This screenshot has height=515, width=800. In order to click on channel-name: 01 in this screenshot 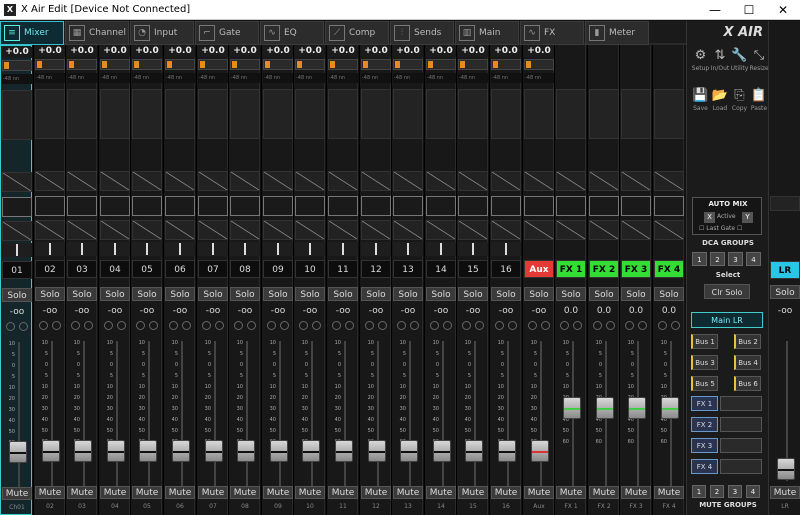, I will do `click(17, 270)`.